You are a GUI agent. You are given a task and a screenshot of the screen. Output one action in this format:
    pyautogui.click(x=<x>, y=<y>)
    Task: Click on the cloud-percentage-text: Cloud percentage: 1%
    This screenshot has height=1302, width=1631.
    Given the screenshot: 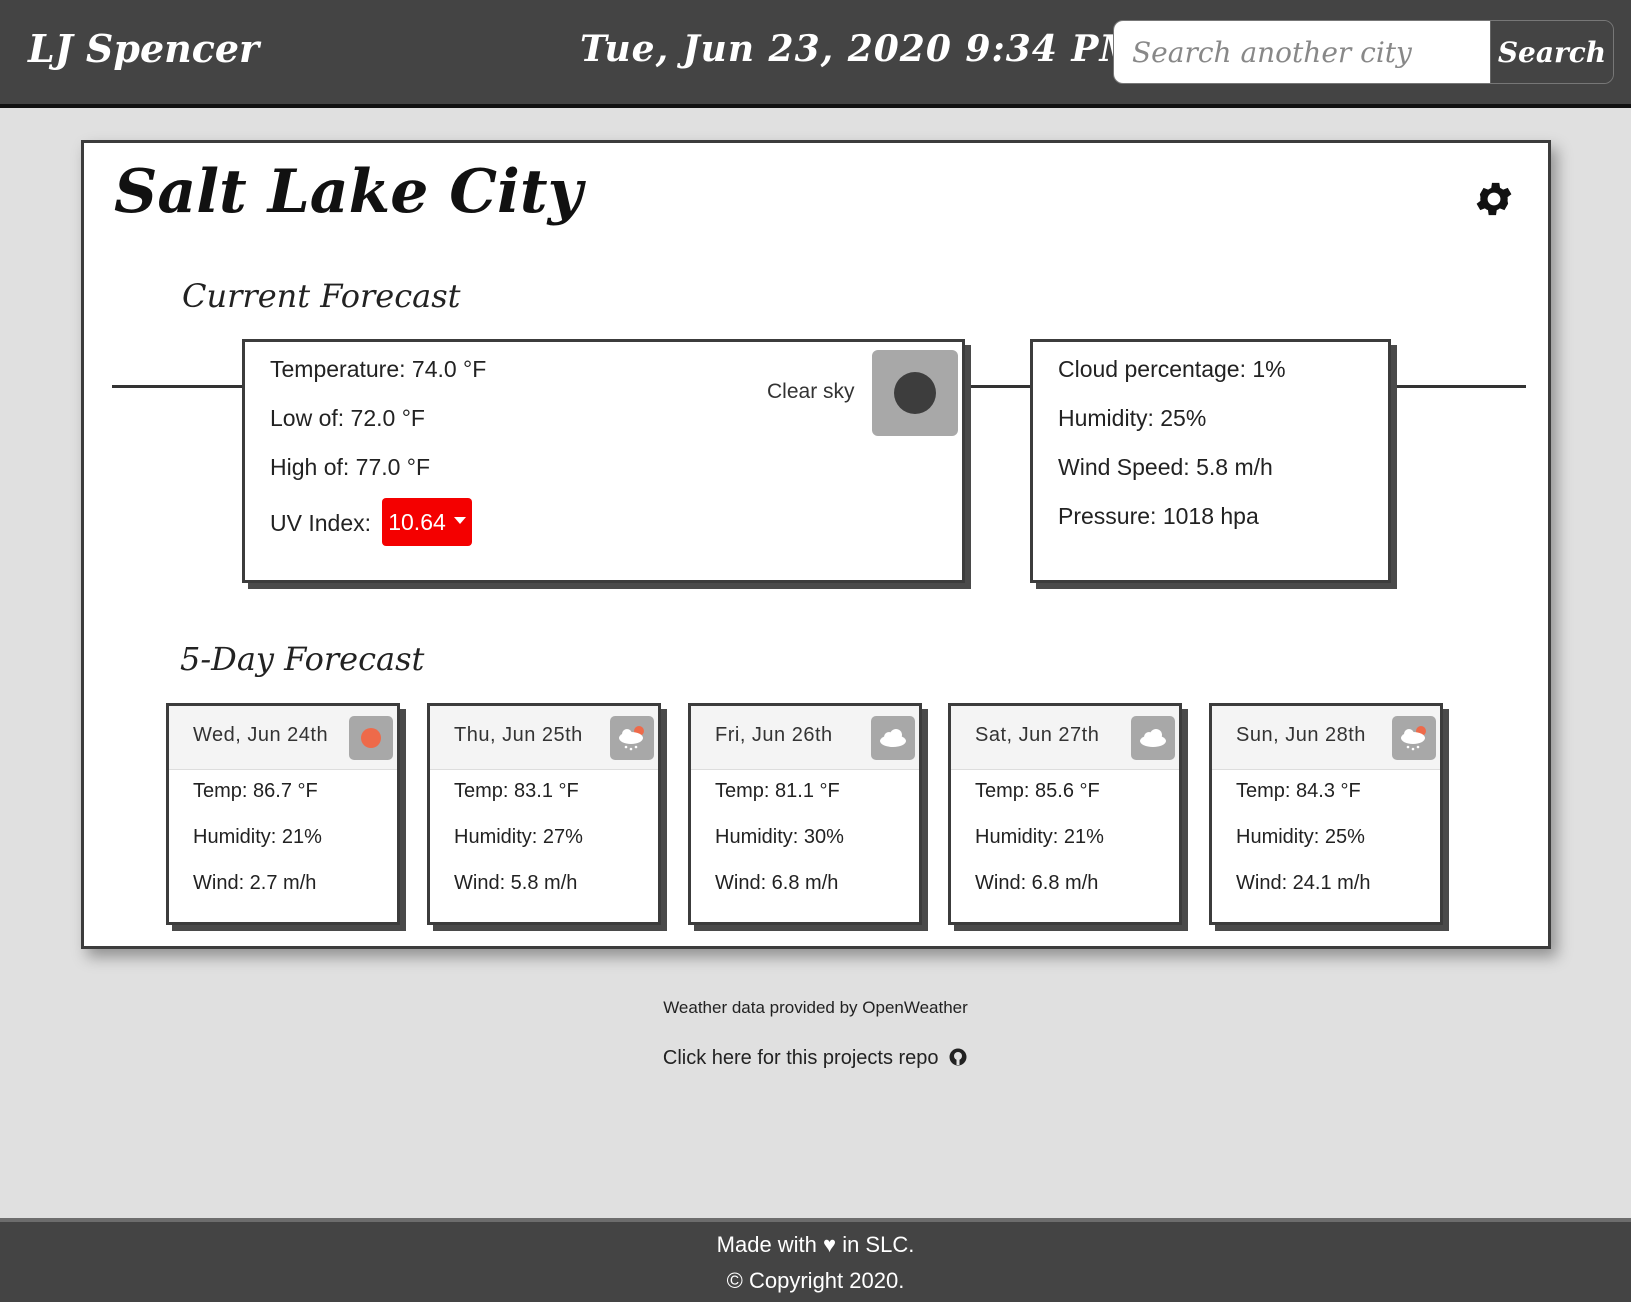 What is the action you would take?
    pyautogui.click(x=1172, y=369)
    